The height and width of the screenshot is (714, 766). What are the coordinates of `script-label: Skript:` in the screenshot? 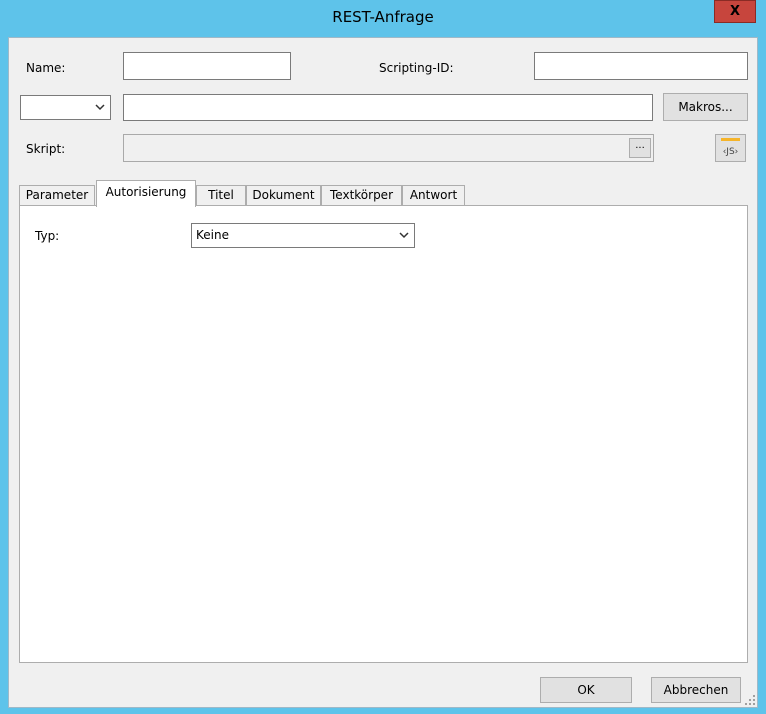 It's located at (46, 149).